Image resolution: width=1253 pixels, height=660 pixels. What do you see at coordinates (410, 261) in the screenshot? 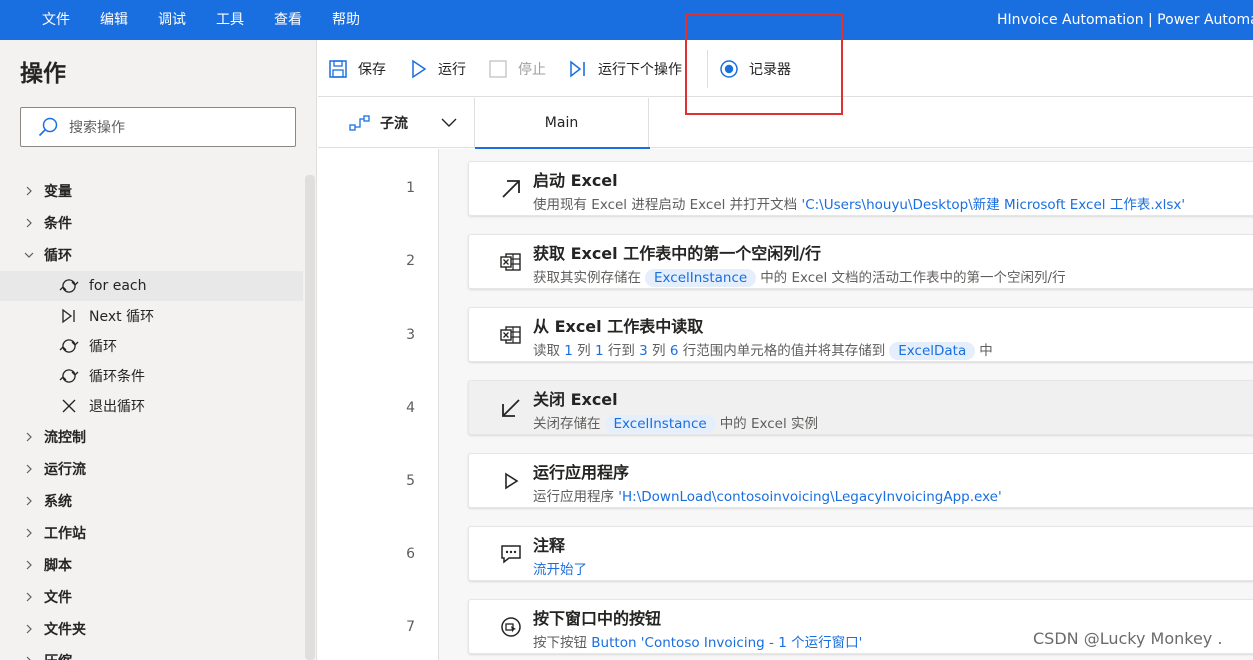
I see `step-number: 2` at bounding box center [410, 261].